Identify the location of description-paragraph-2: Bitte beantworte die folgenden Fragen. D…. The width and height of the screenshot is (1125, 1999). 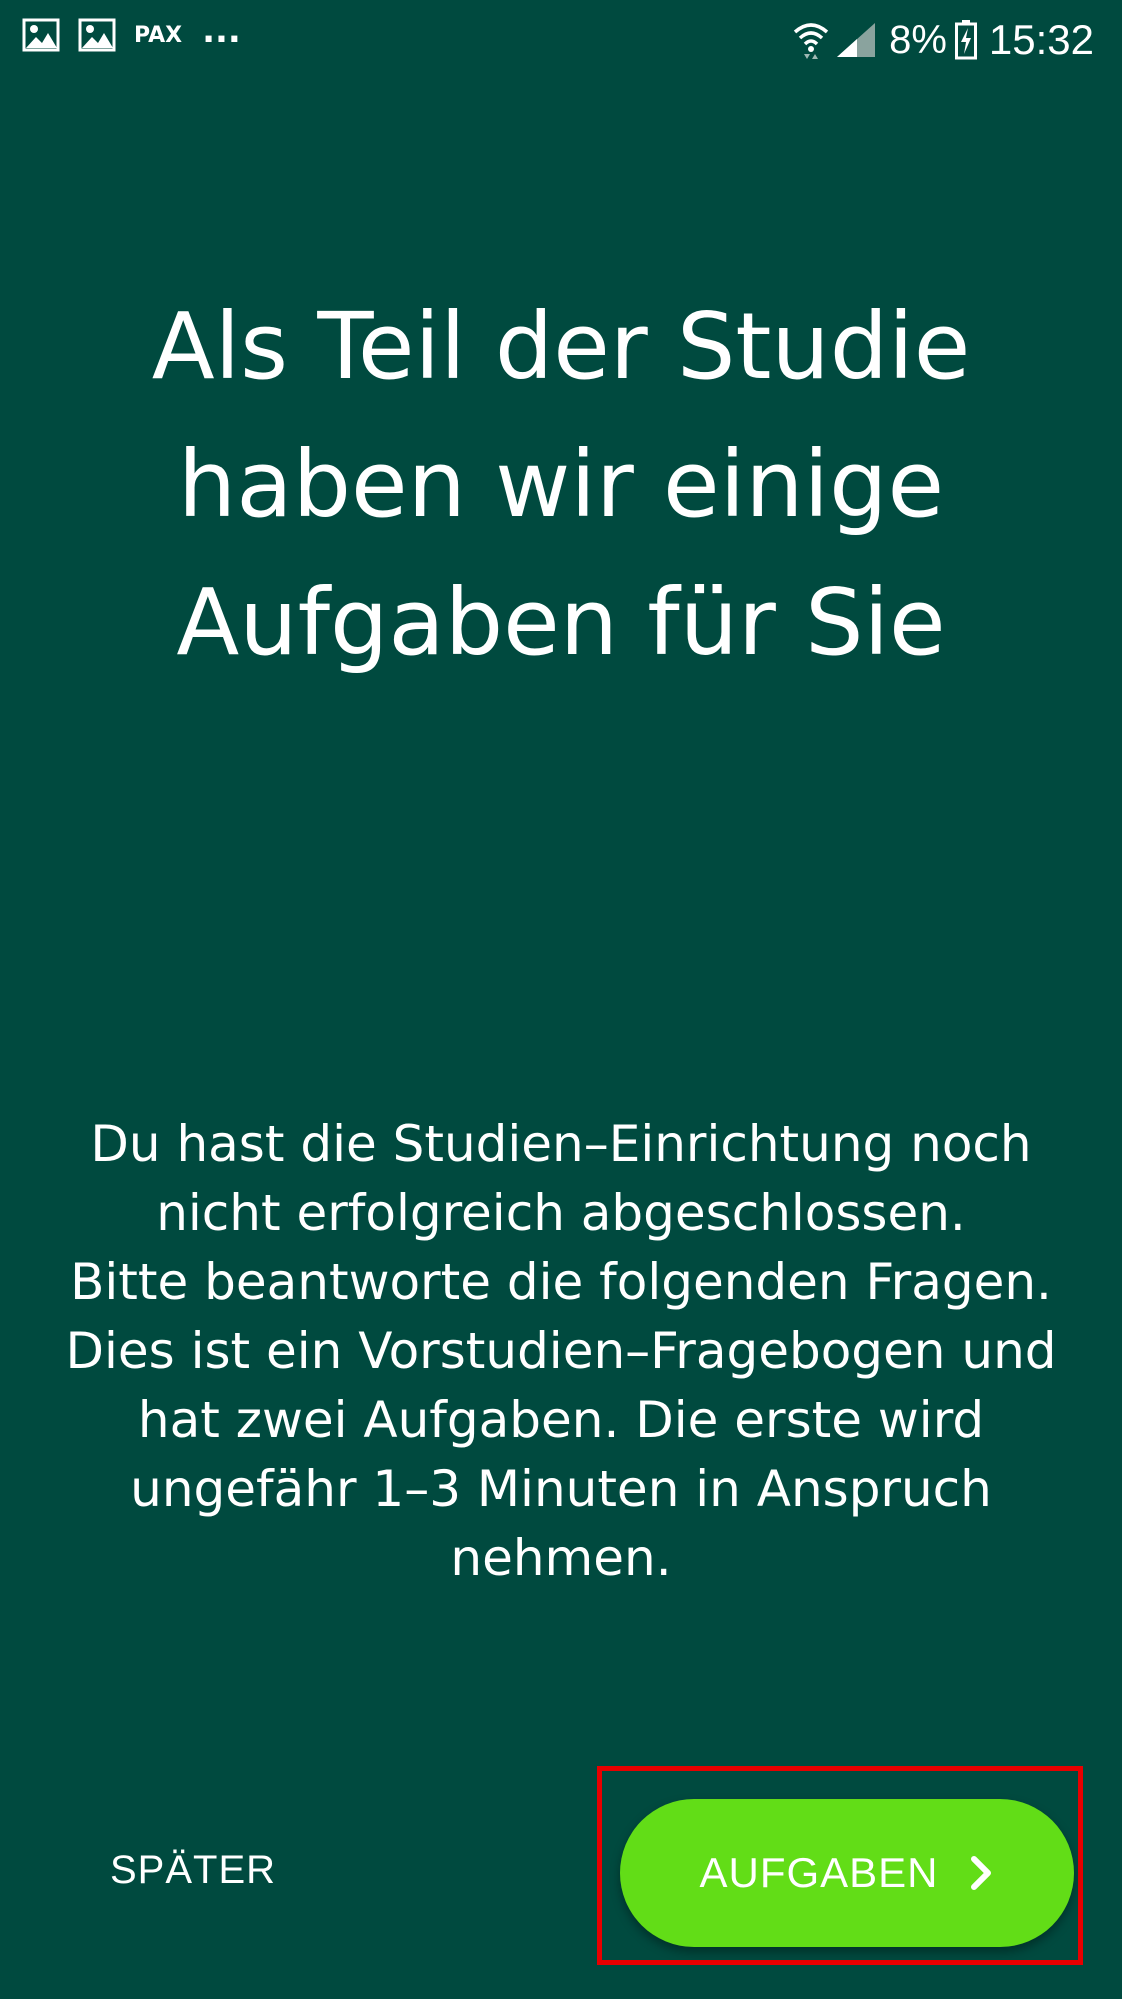
(561, 1420).